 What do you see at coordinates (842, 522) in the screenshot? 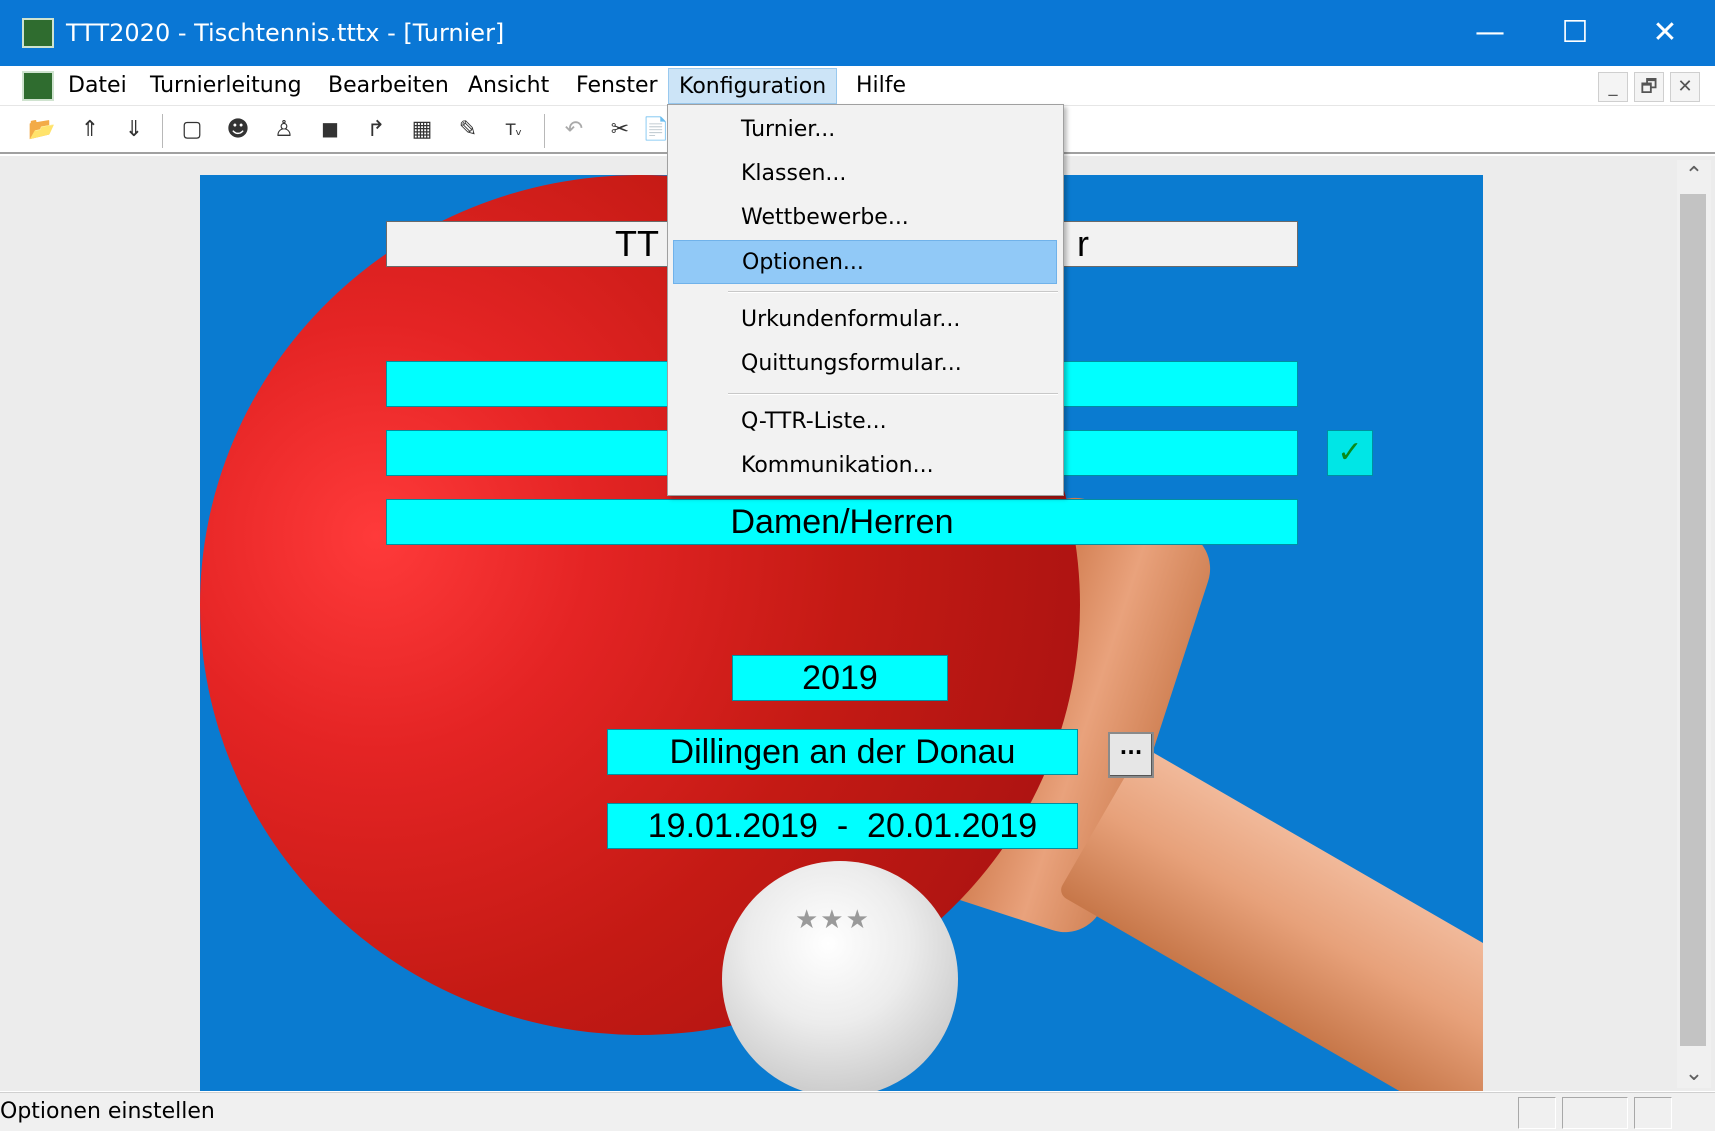
I see `category-field: Damen/Herren` at bounding box center [842, 522].